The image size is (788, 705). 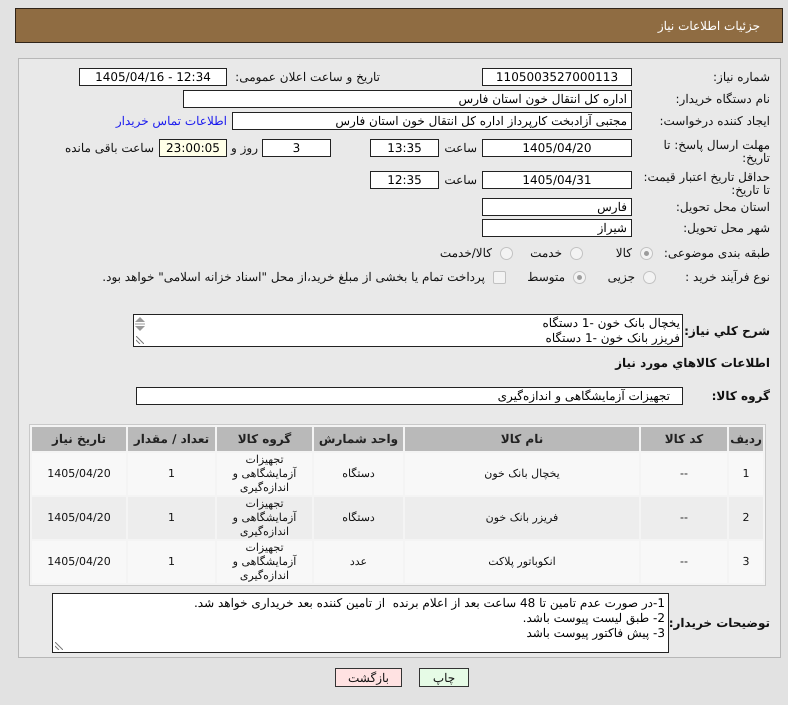 What do you see at coordinates (624, 253) in the screenshot?
I see `radio-label: کالا` at bounding box center [624, 253].